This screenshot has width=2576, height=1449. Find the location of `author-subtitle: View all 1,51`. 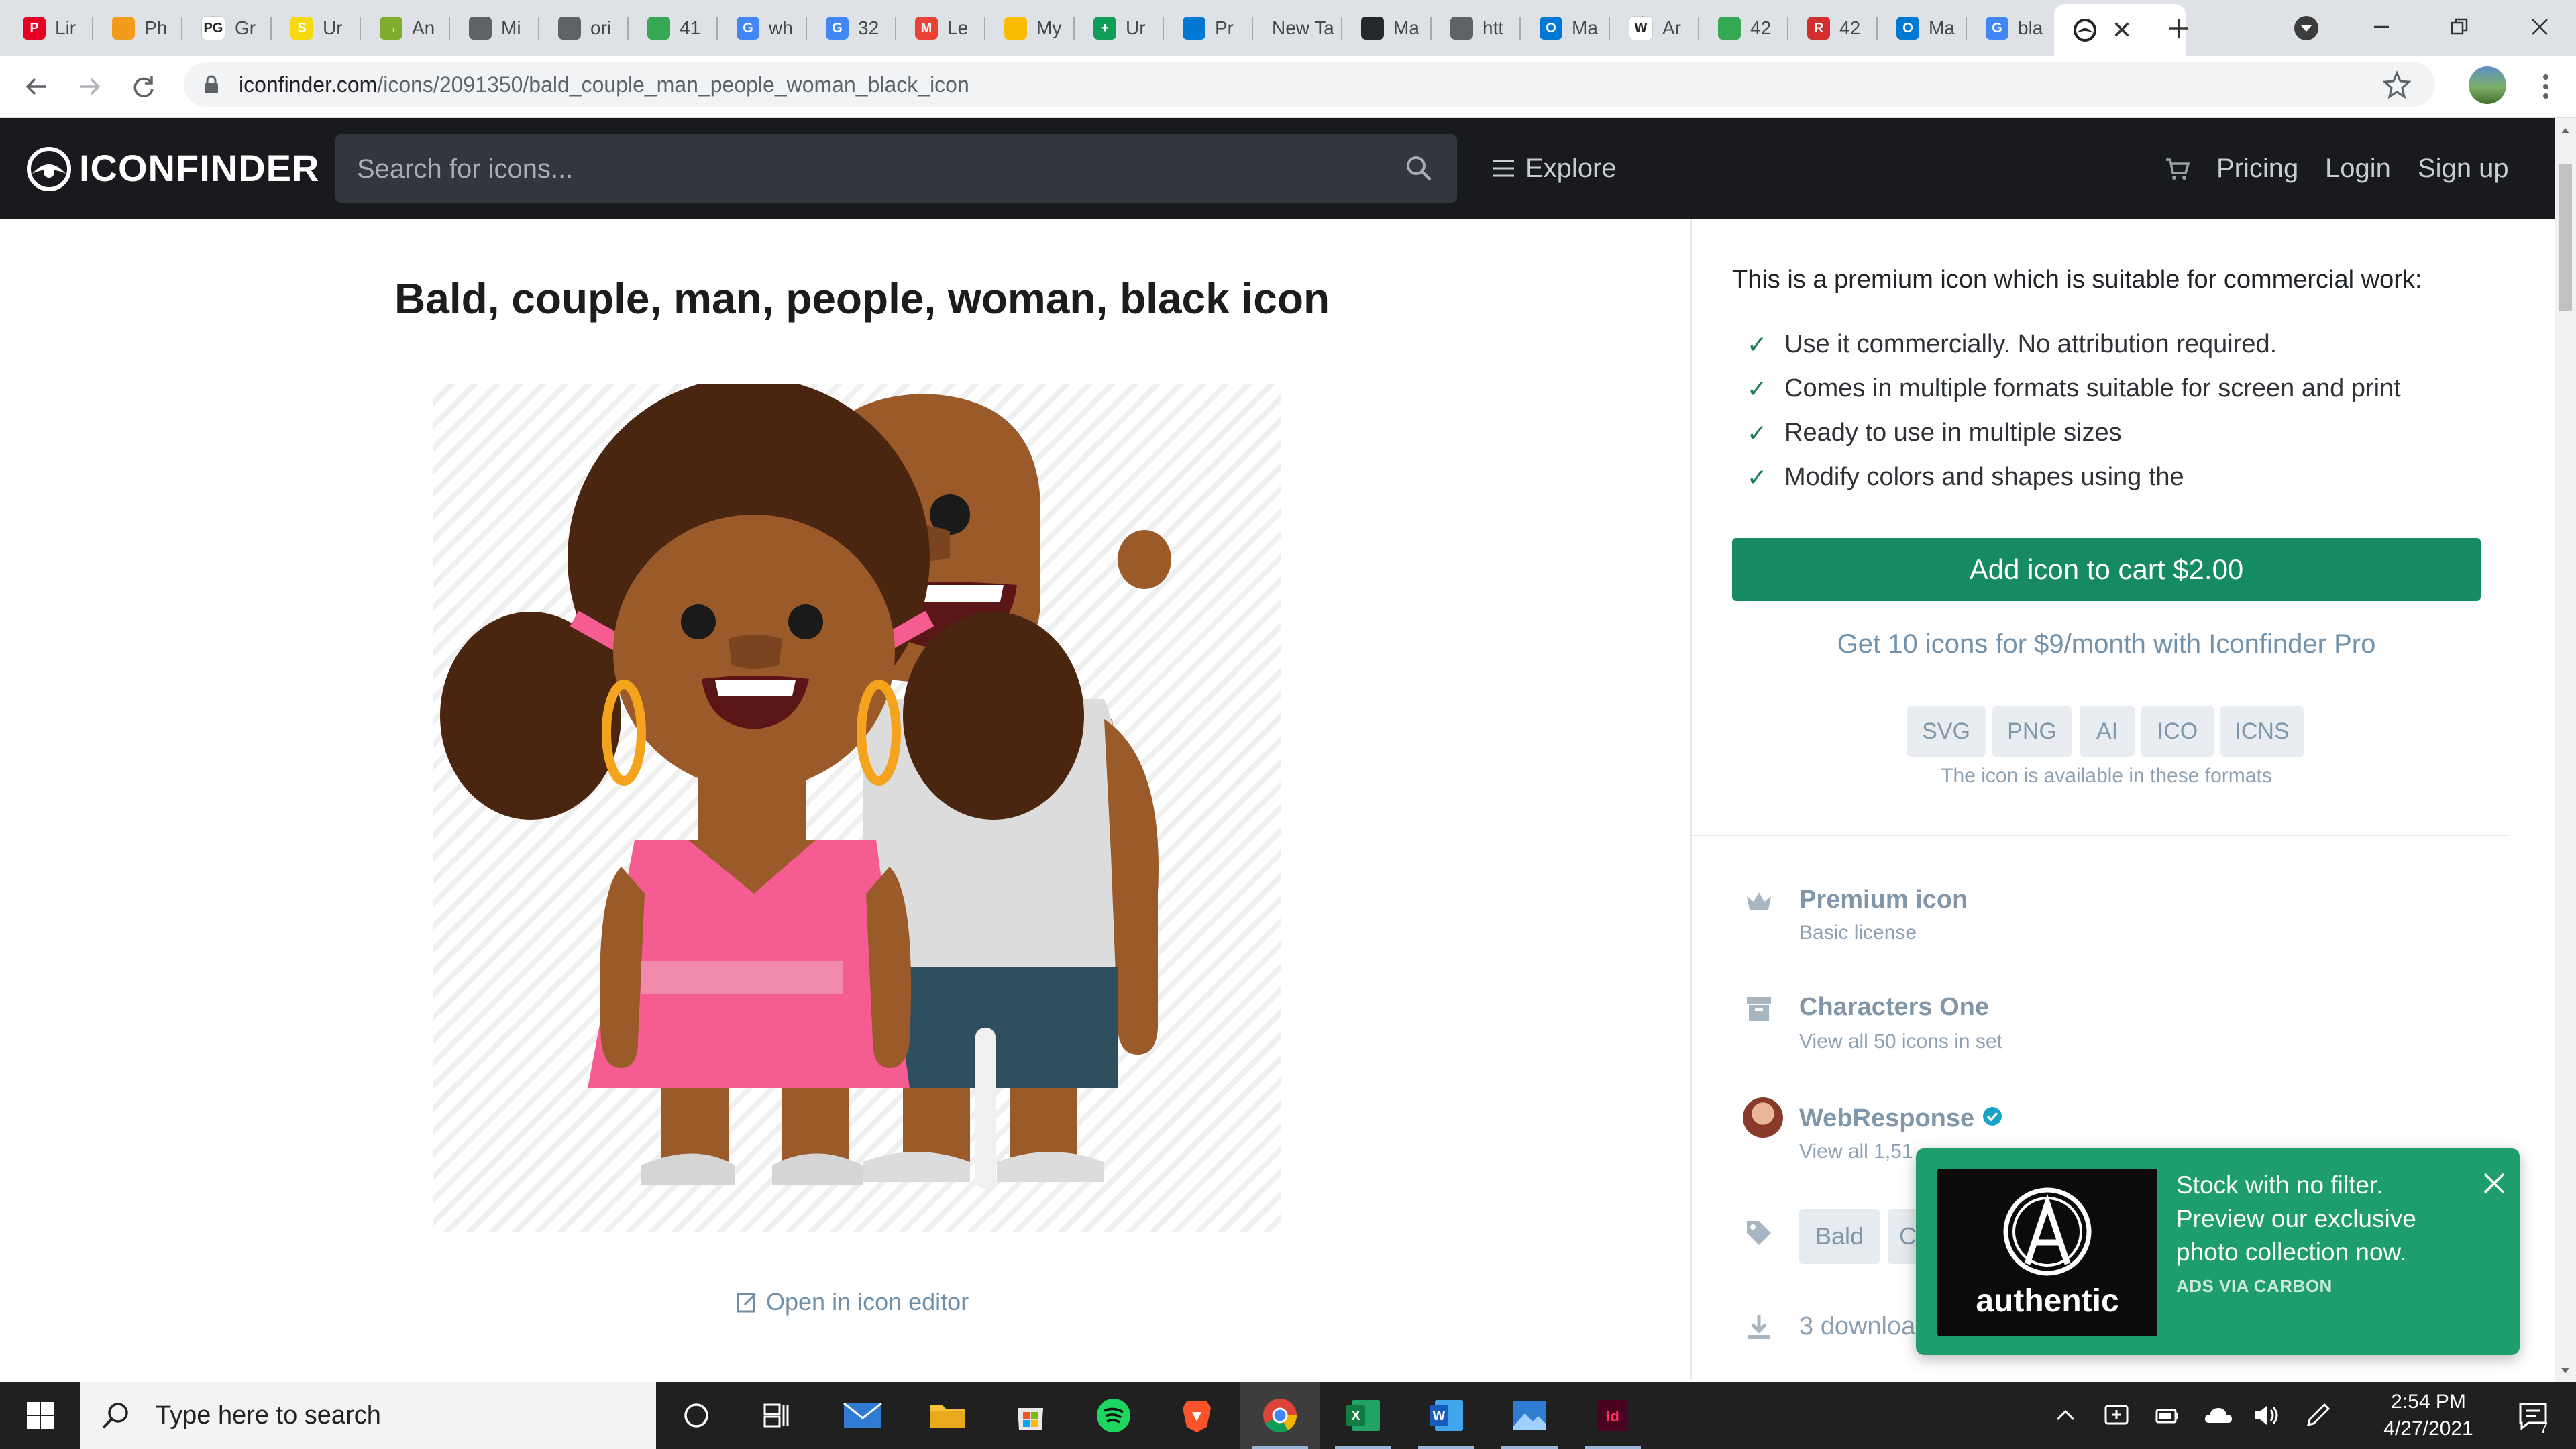

author-subtitle: View all 1,51 is located at coordinates (1856, 1151).